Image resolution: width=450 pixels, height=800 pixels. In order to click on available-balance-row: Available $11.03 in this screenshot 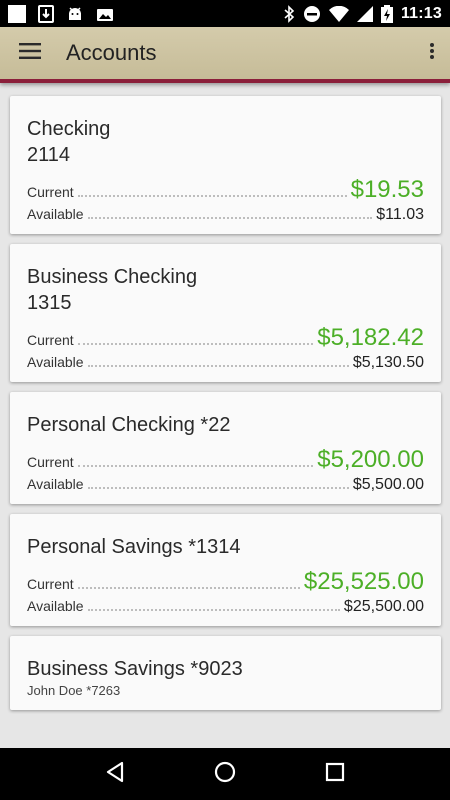, I will do `click(225, 215)`.